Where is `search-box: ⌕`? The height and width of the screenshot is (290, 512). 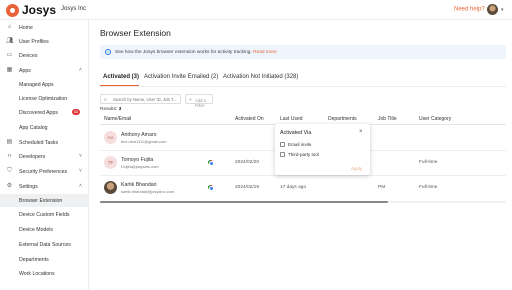
search-box: ⌕ is located at coordinates (140, 99).